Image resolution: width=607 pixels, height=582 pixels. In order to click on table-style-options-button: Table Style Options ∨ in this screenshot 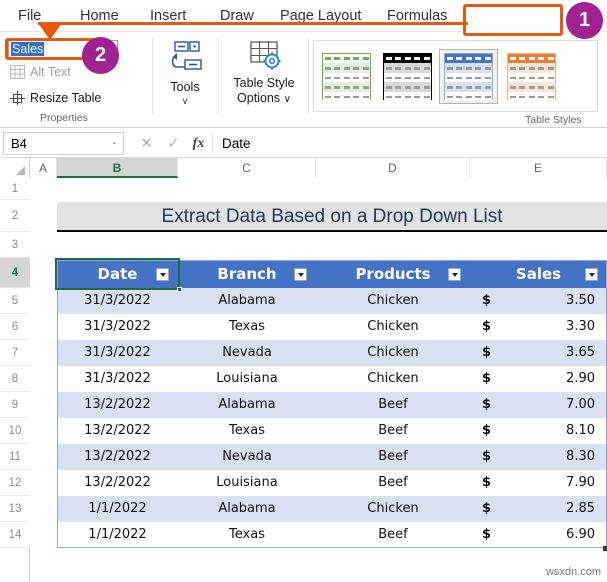, I will do `click(264, 73)`.